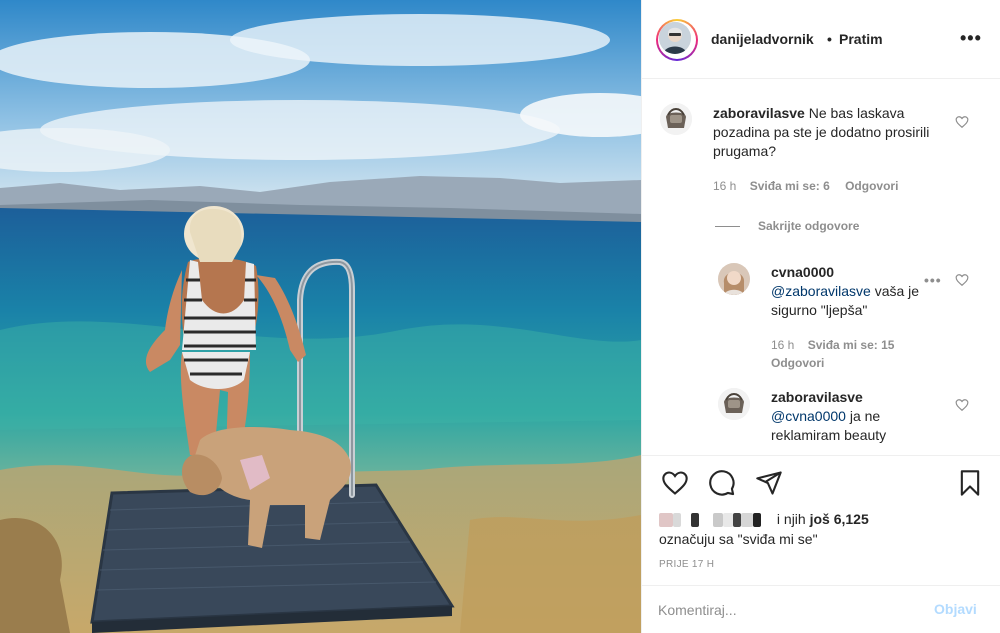  What do you see at coordinates (675, 483) in the screenshot?
I see `heart-icon` at bounding box center [675, 483].